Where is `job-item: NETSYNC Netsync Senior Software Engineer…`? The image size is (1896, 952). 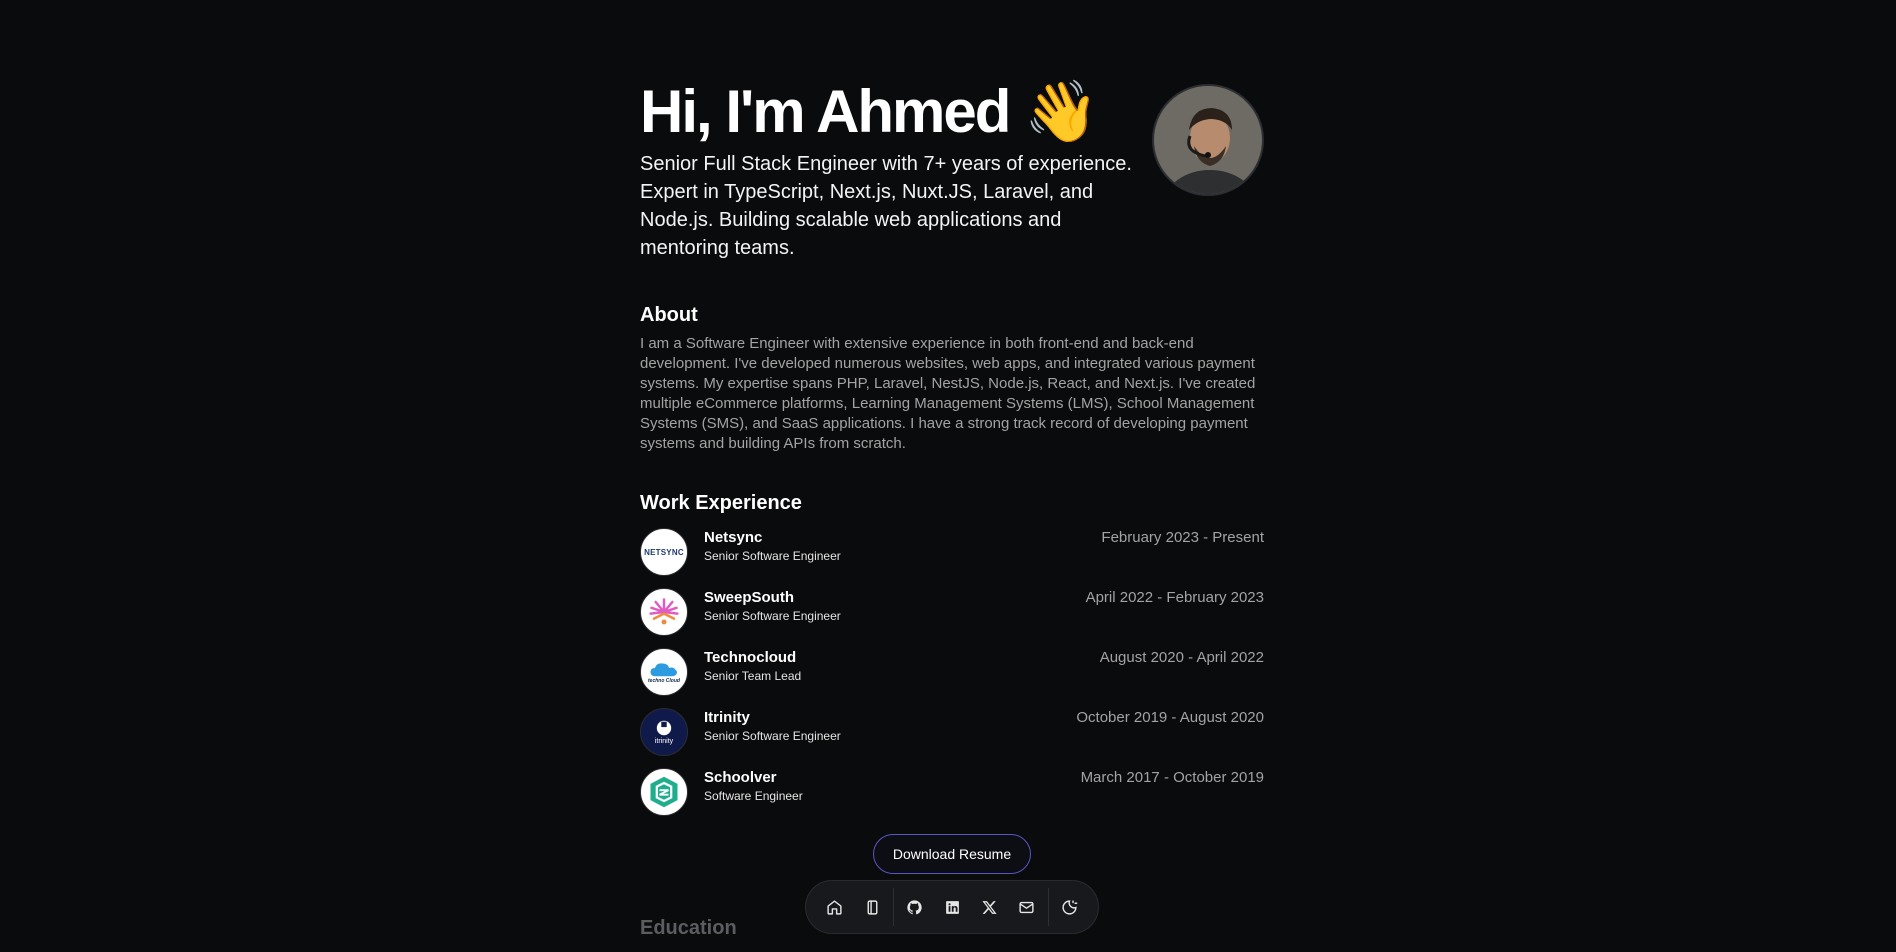 job-item: NETSYNC Netsync Senior Software Engineer… is located at coordinates (952, 558).